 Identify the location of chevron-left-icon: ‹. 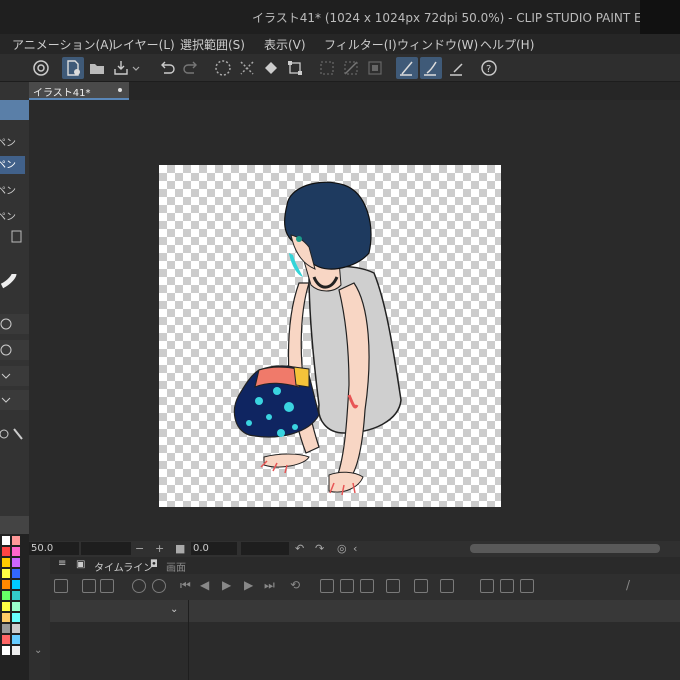
(355, 548).